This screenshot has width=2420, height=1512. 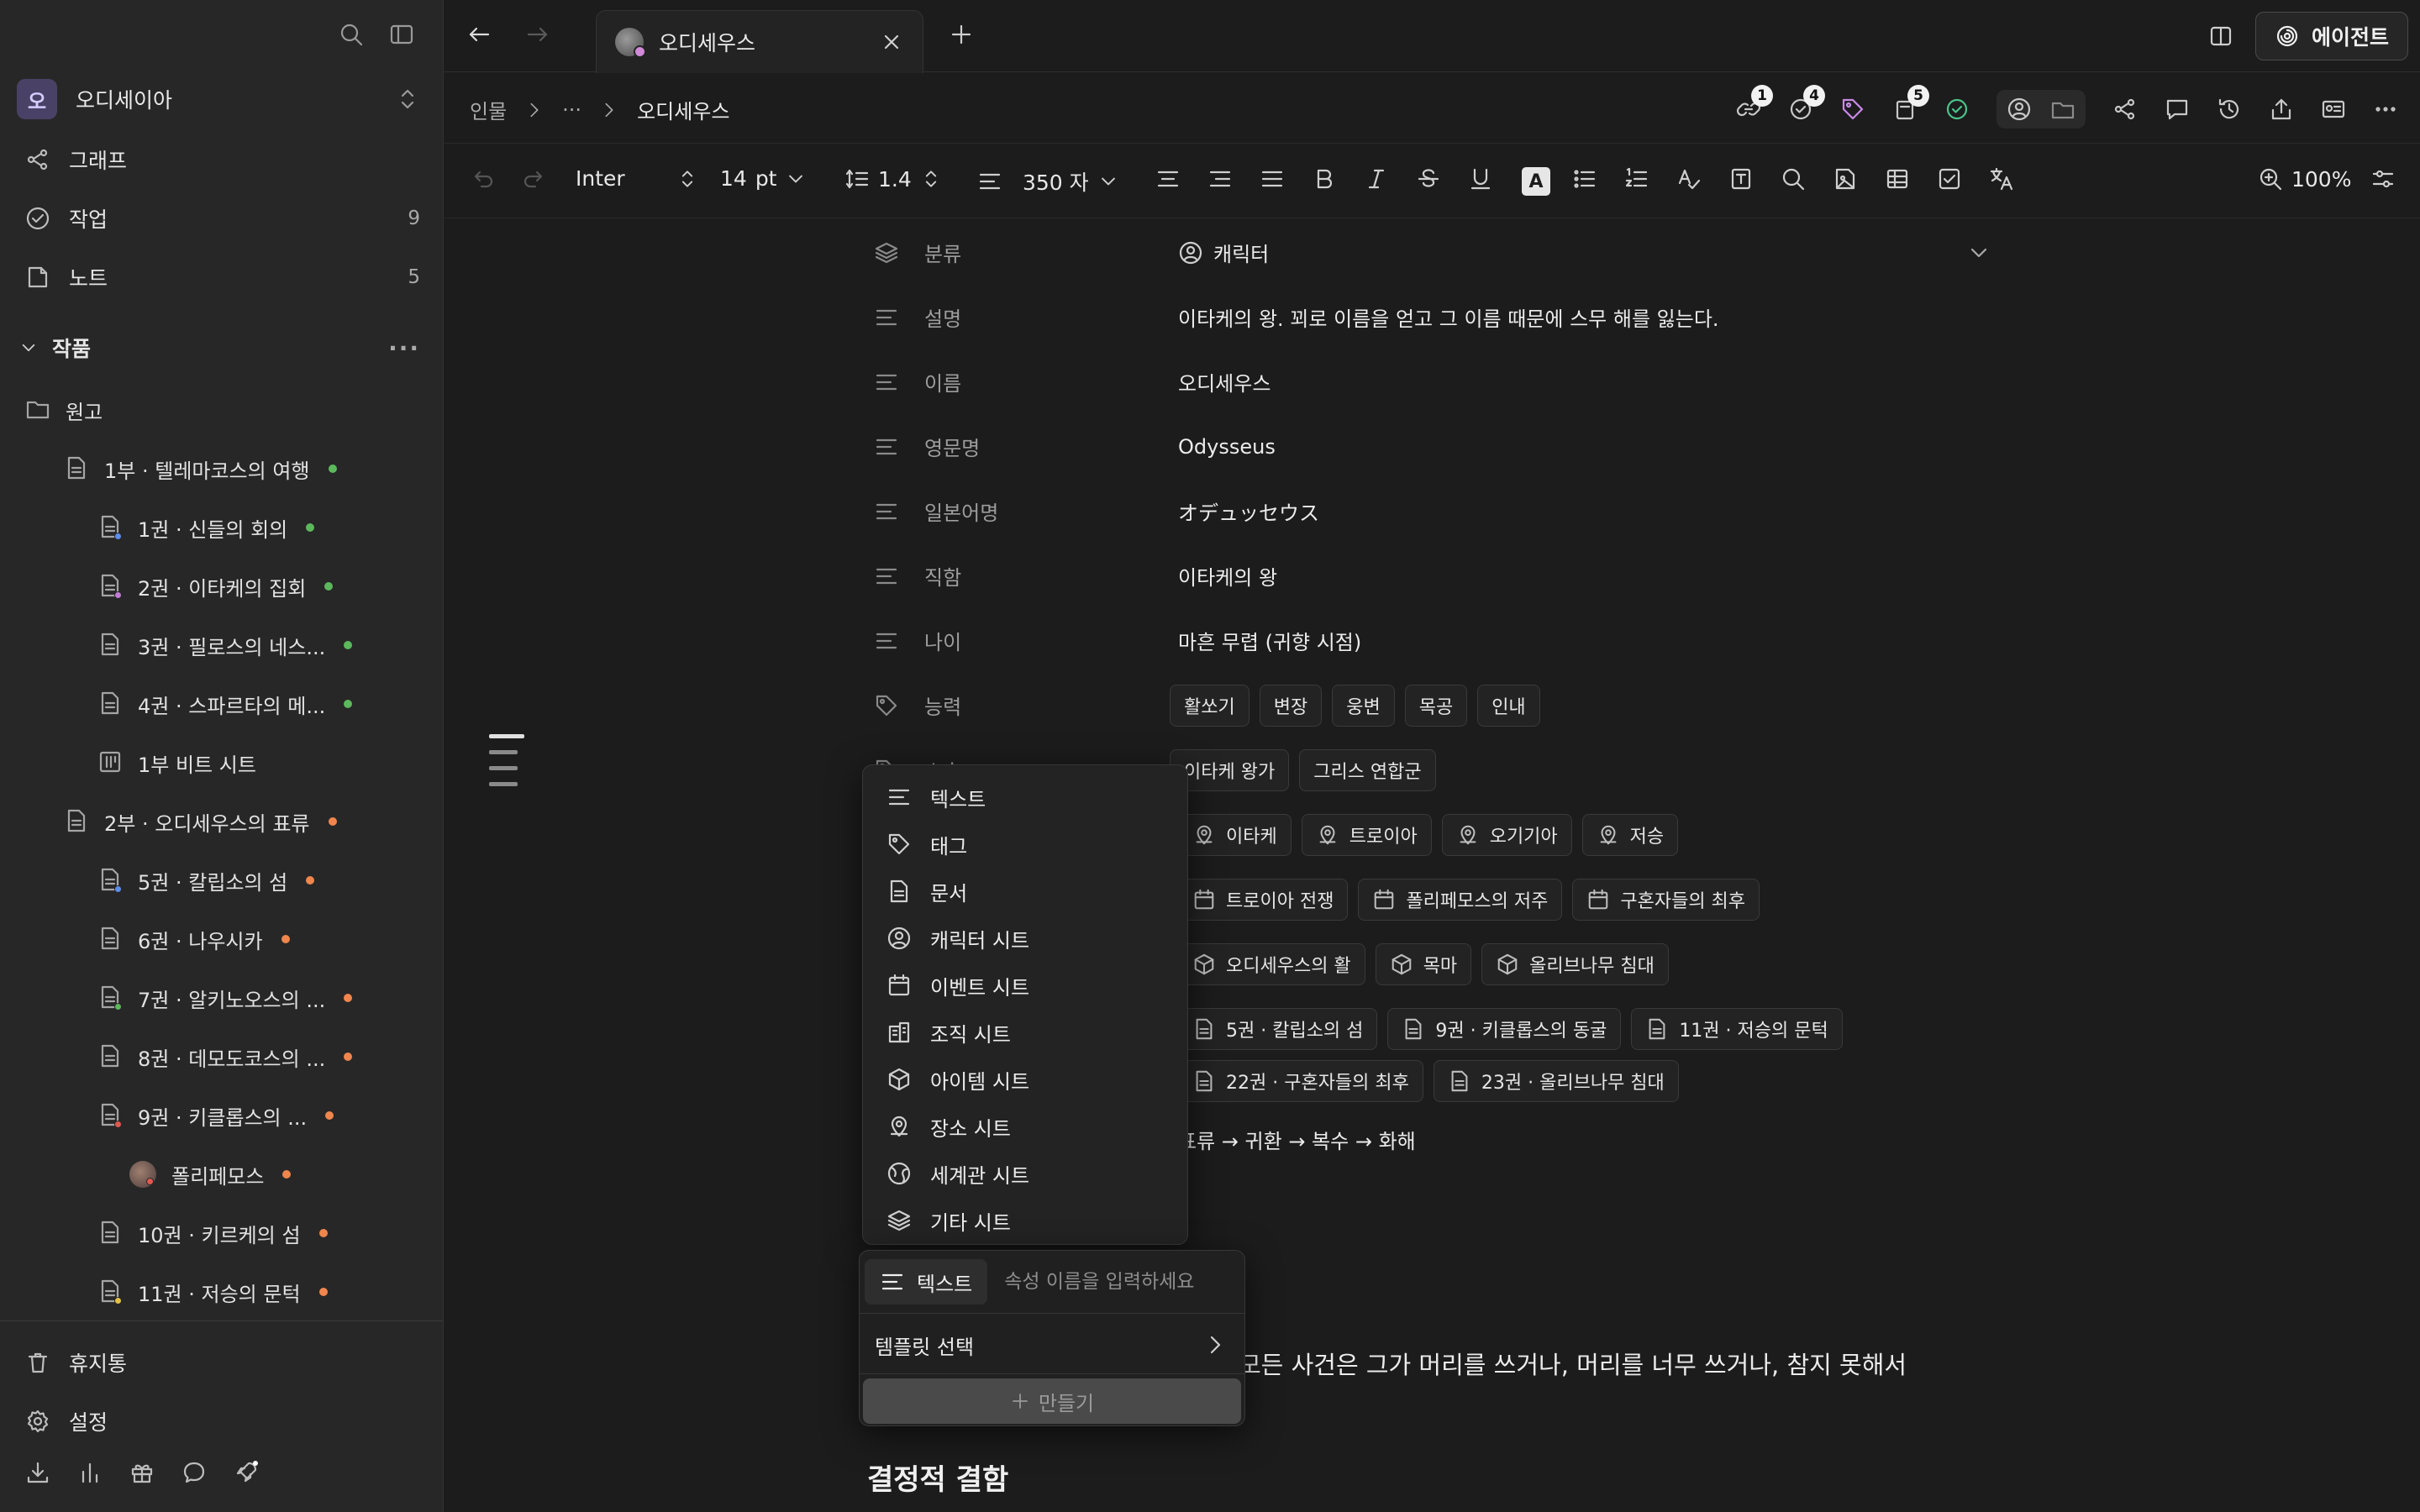 What do you see at coordinates (1220, 179) in the screenshot?
I see `align-right-icon` at bounding box center [1220, 179].